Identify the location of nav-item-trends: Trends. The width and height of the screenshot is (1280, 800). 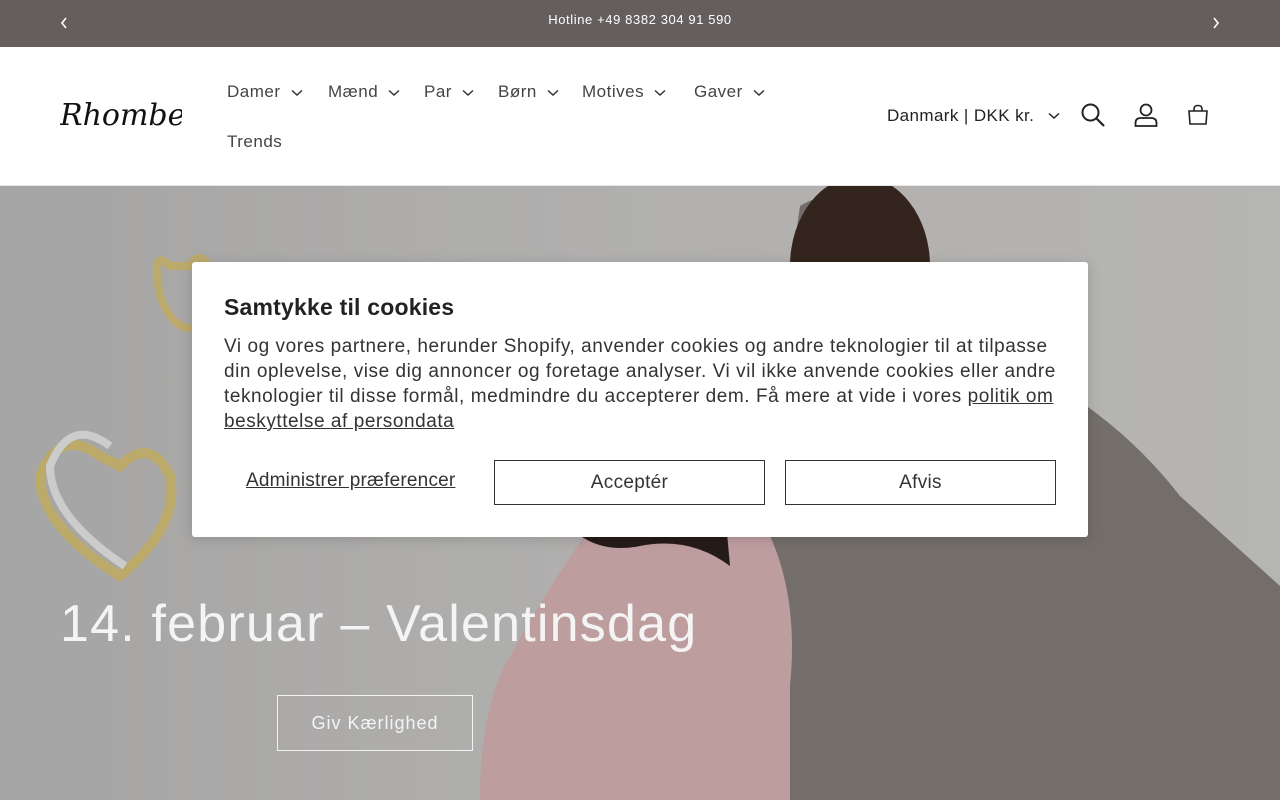
(254, 142).